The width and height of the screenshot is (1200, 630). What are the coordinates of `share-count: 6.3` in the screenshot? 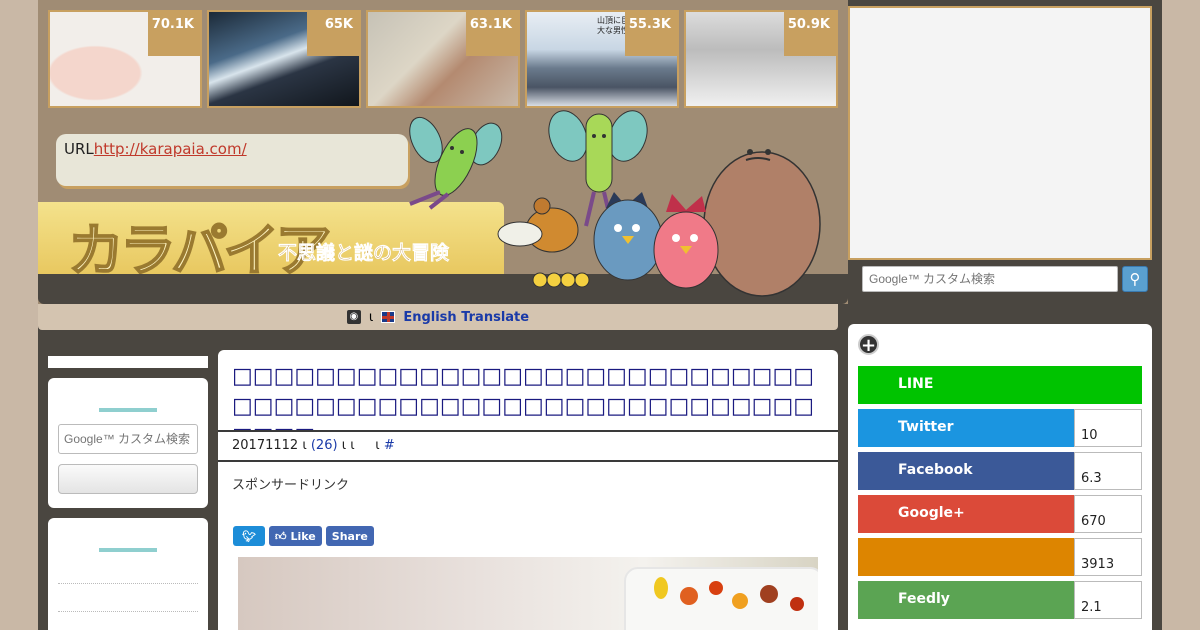 It's located at (1108, 471).